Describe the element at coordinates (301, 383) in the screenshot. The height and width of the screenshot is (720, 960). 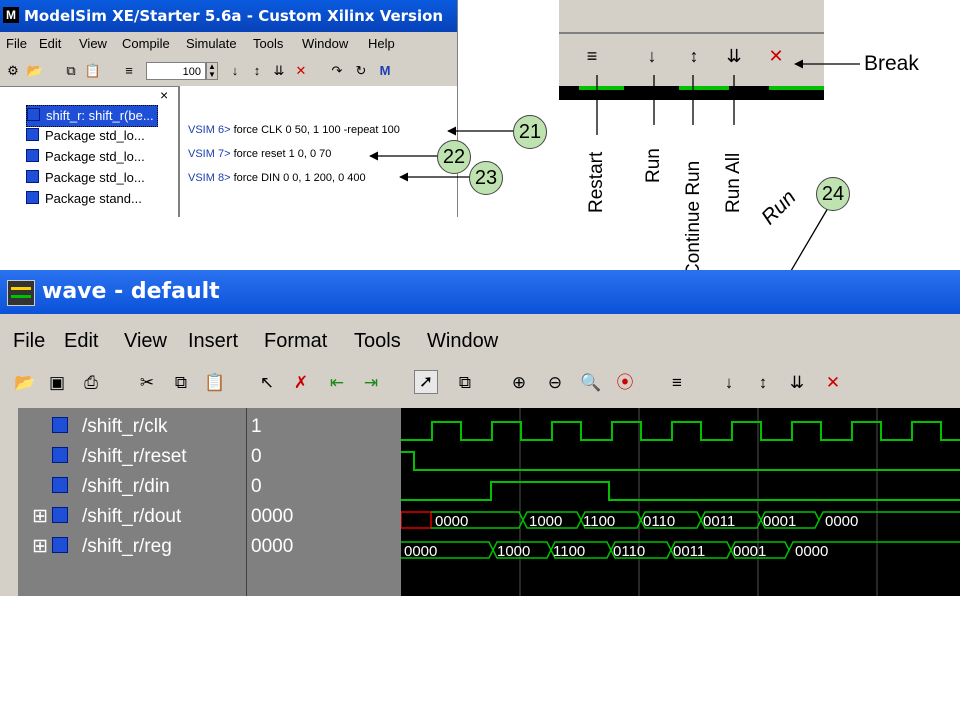
I see `delete-cursor-icon: ✗` at that location.